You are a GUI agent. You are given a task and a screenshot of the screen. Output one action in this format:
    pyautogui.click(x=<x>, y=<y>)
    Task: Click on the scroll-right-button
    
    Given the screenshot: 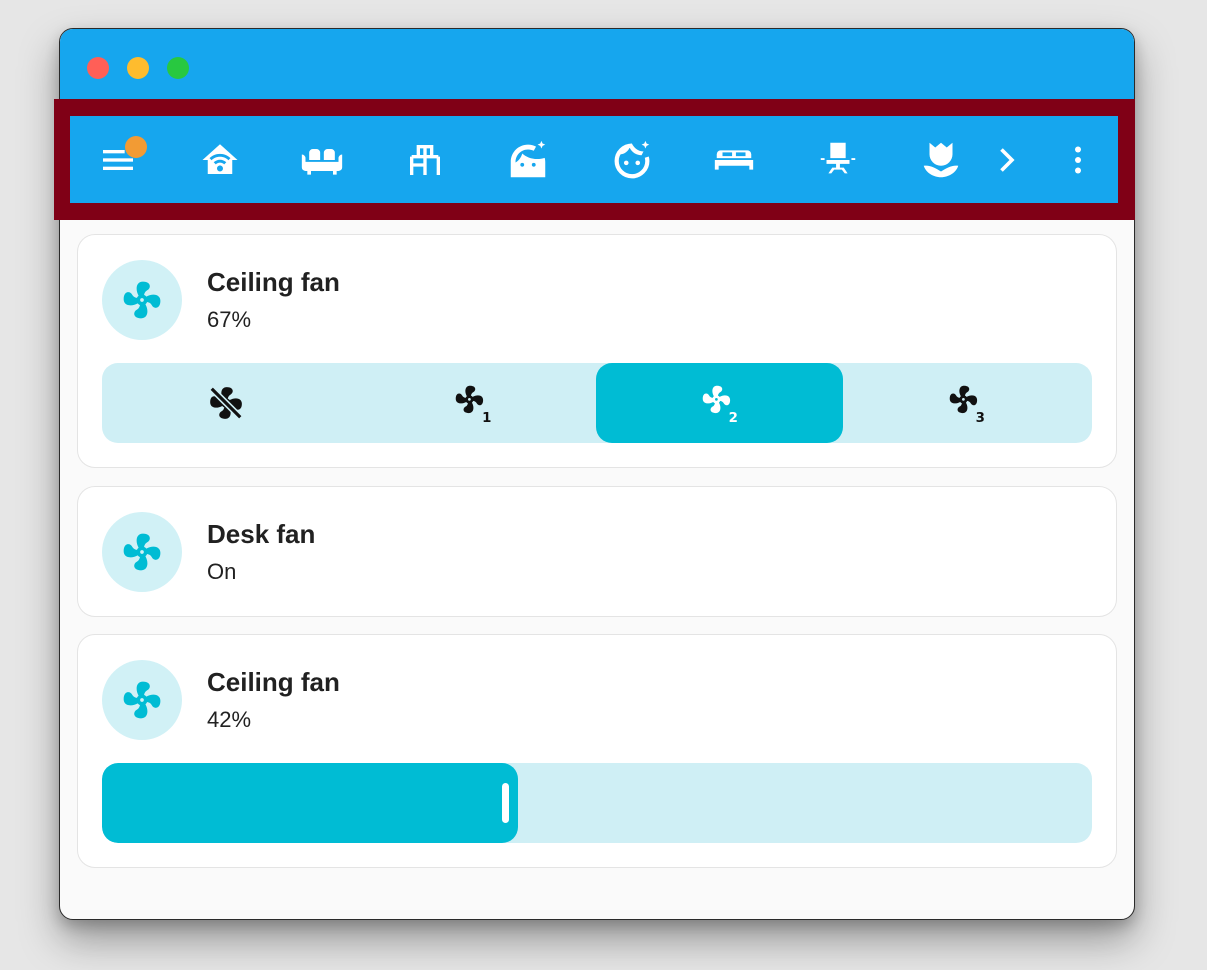 What is the action you would take?
    pyautogui.click(x=1006, y=159)
    